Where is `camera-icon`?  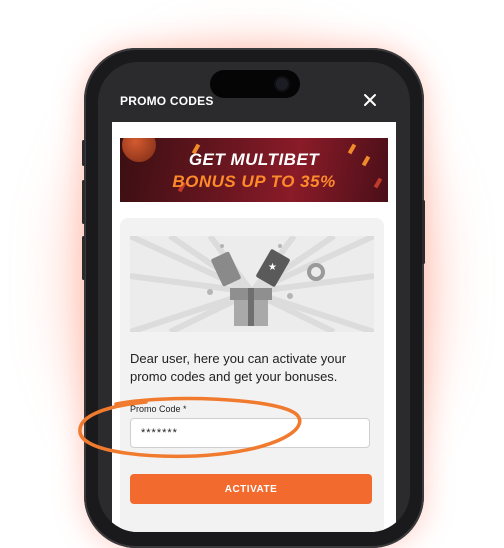 camera-icon is located at coordinates (282, 84).